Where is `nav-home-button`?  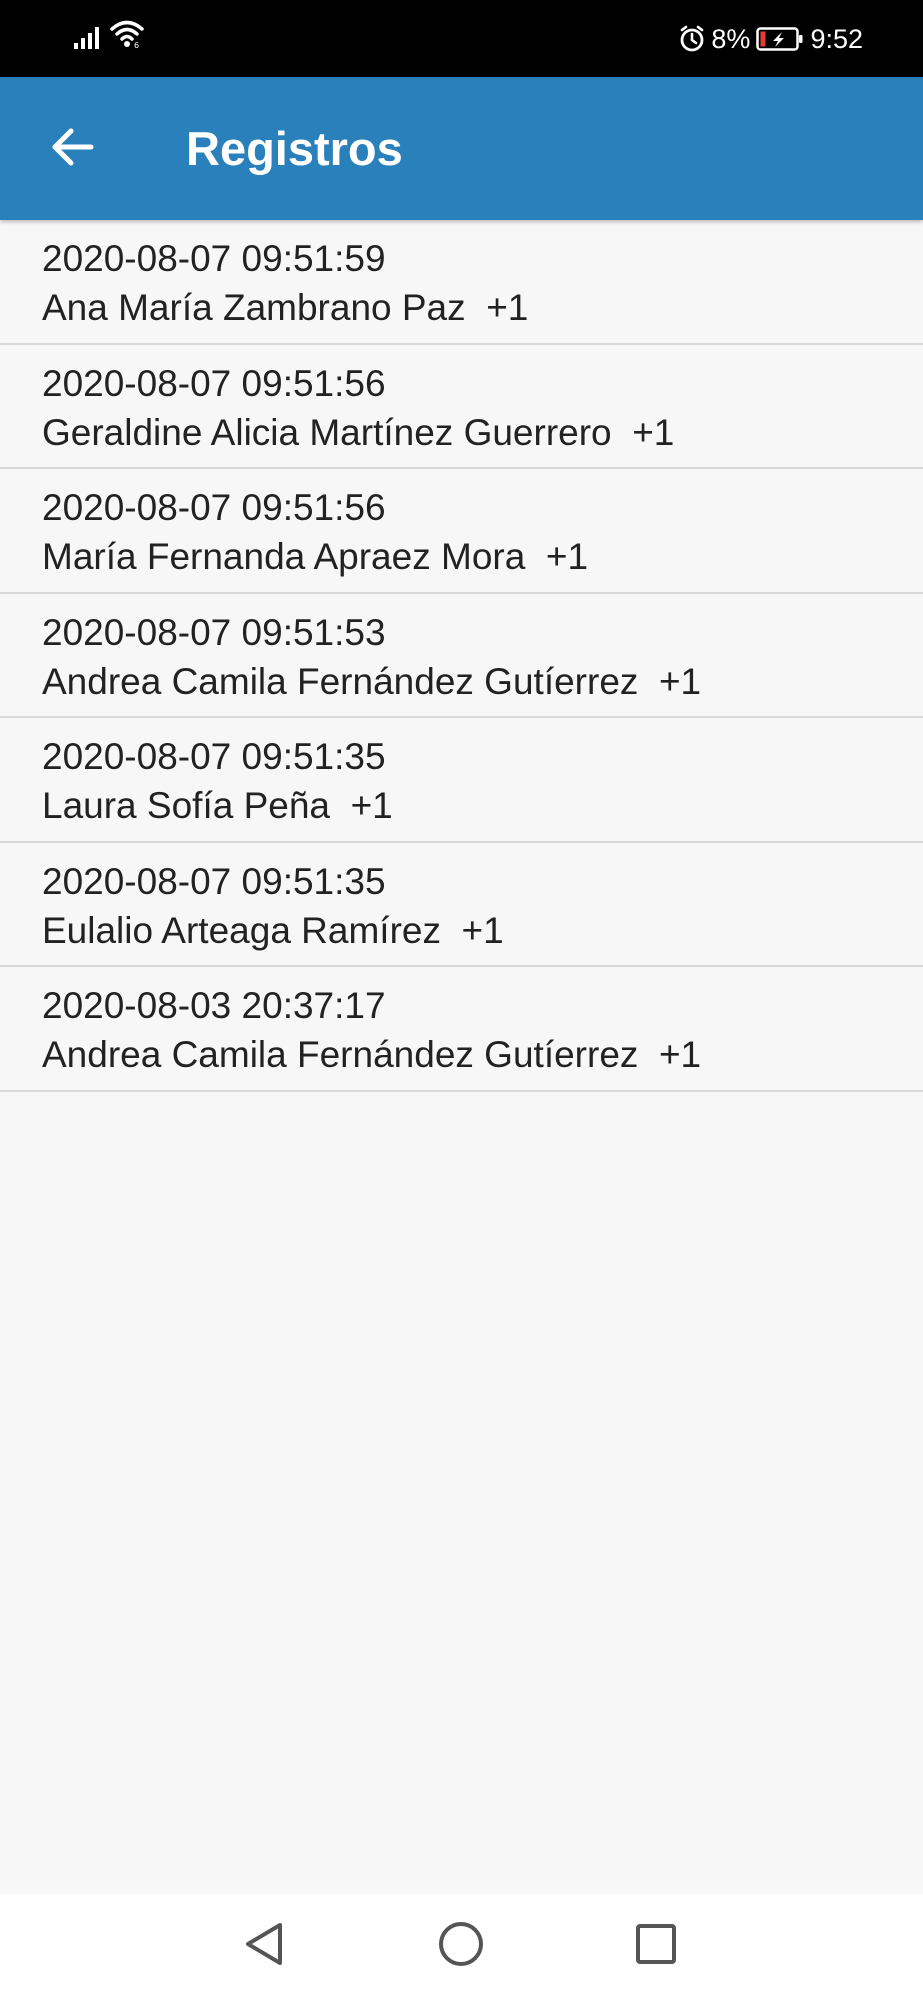
nav-home-button is located at coordinates (461, 1946).